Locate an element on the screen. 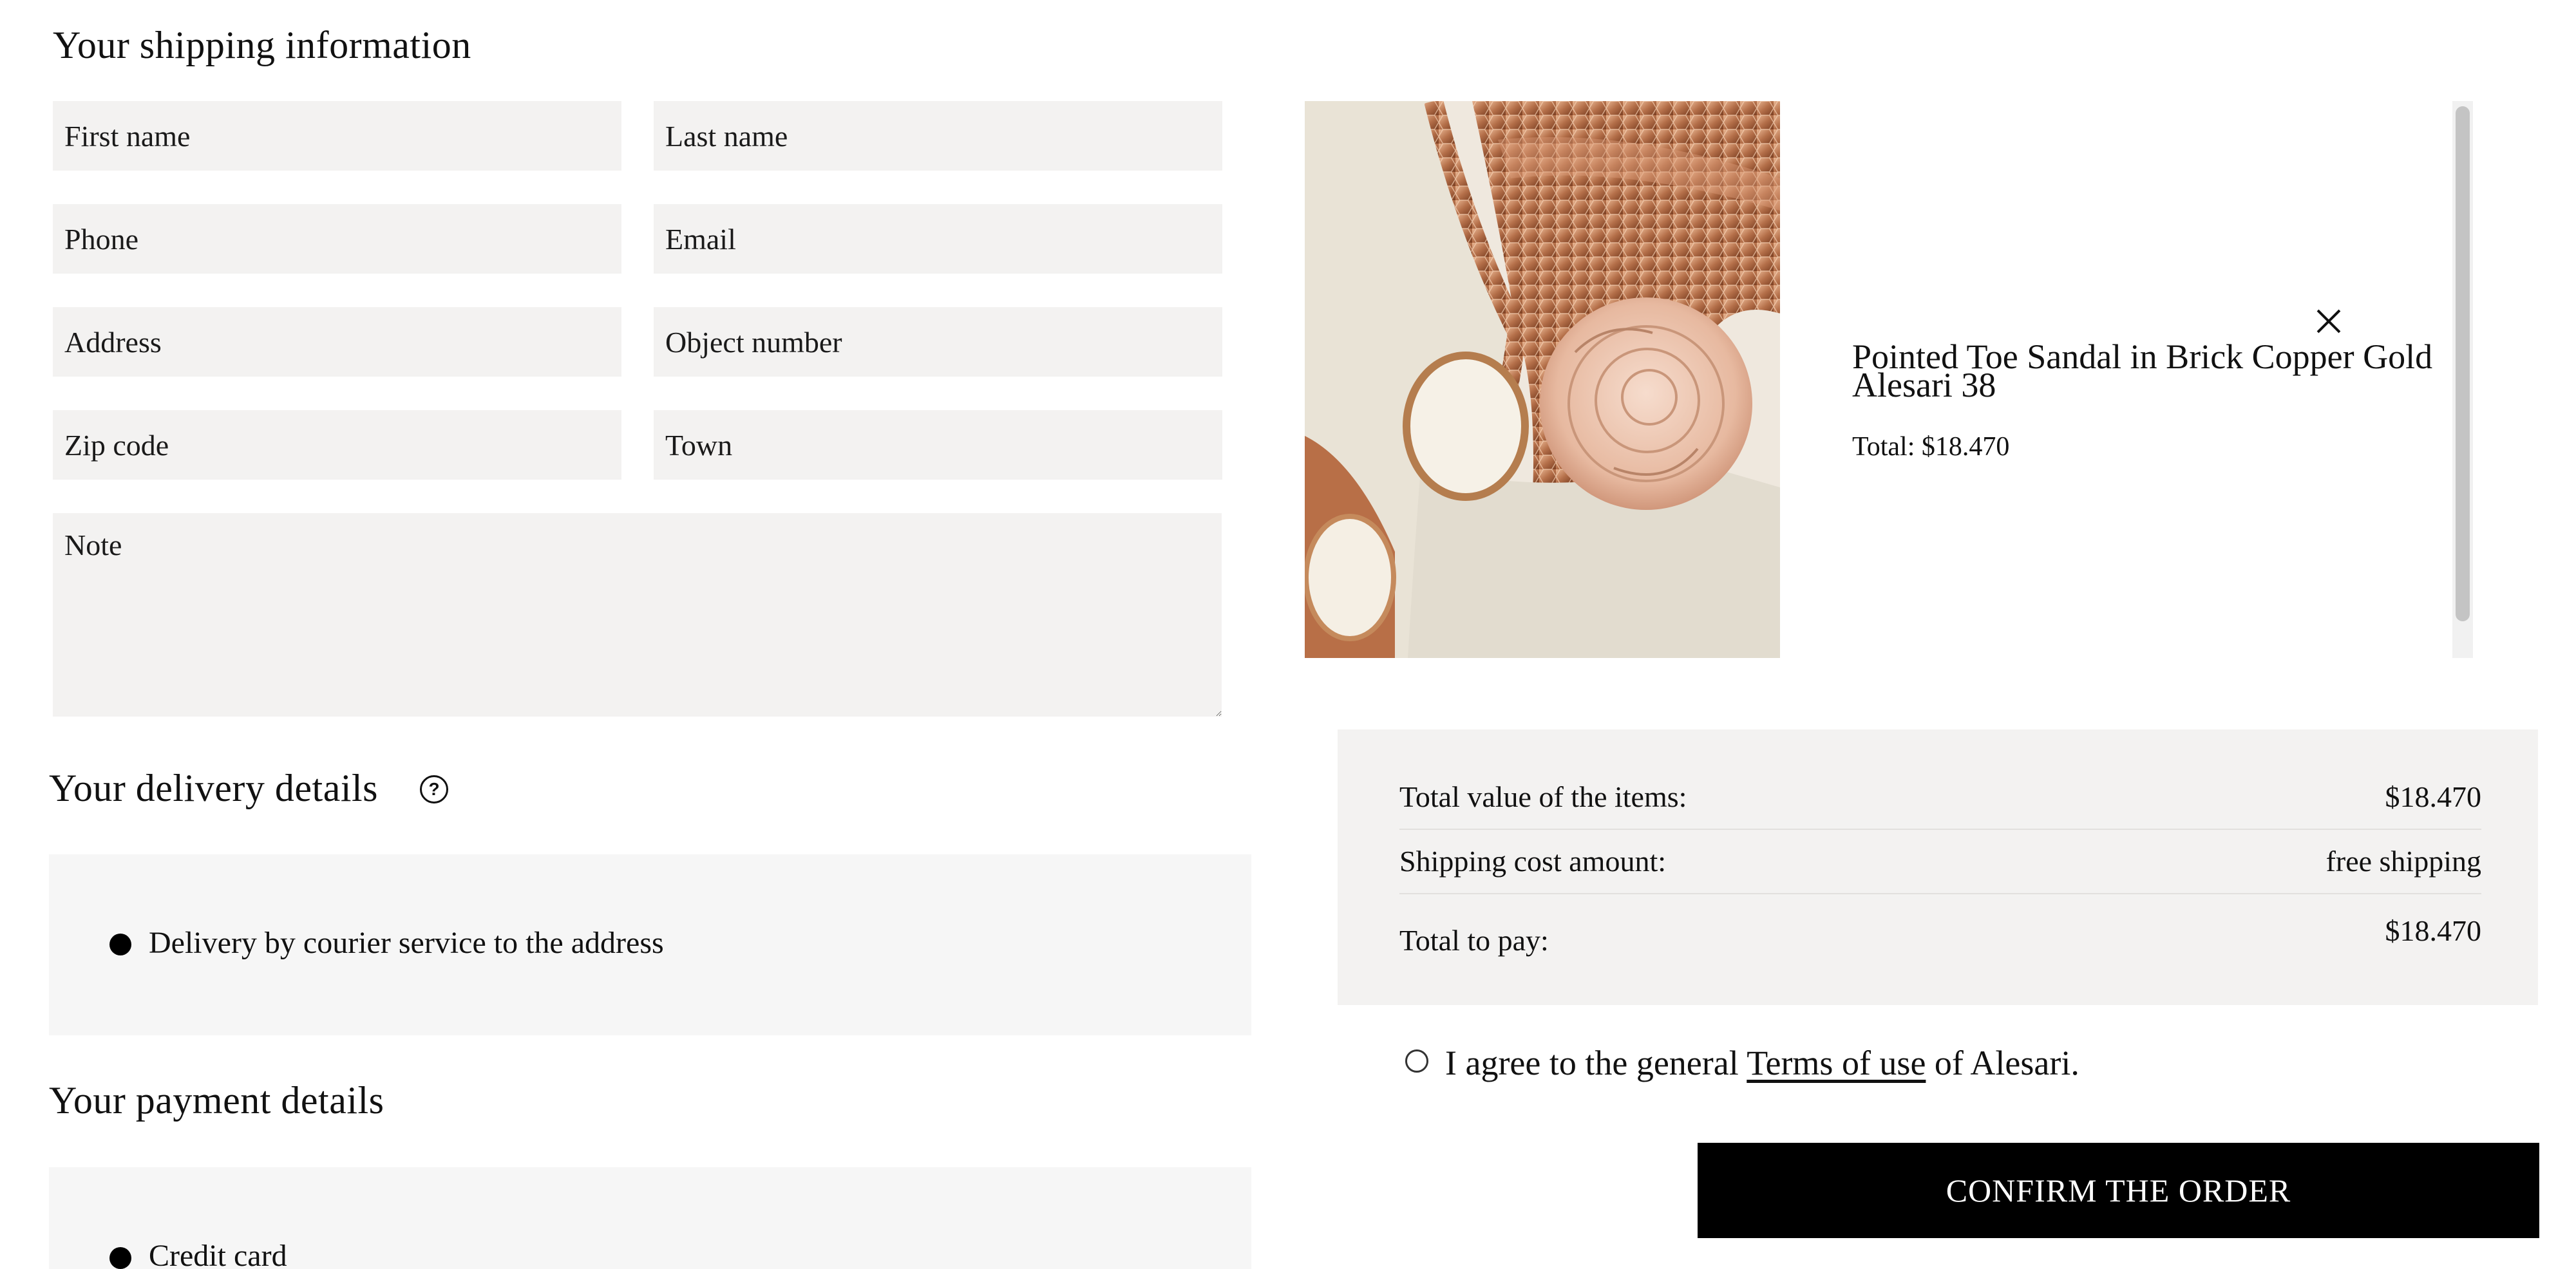 This screenshot has width=2576, height=1269. zip-code-input is located at coordinates (337, 445).